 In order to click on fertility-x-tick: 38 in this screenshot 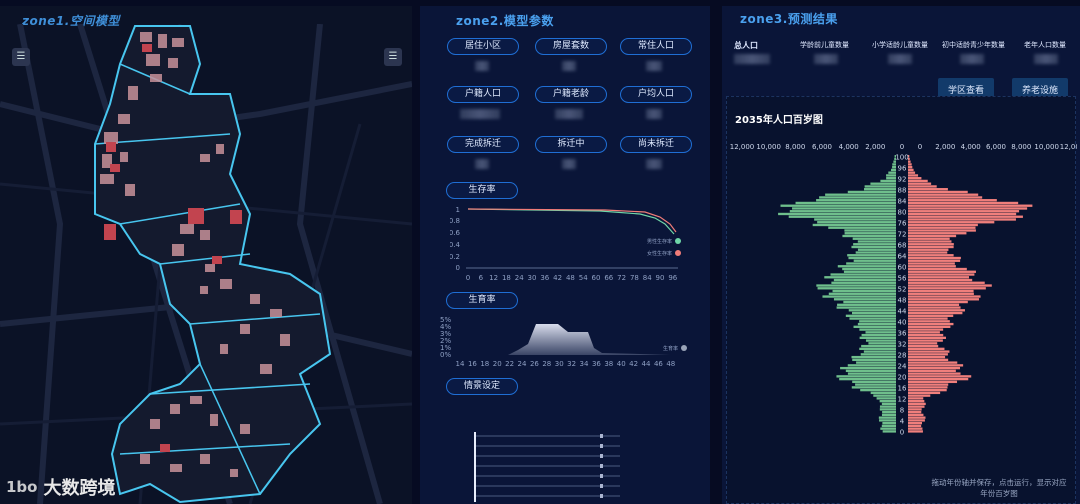, I will do `click(608, 364)`.